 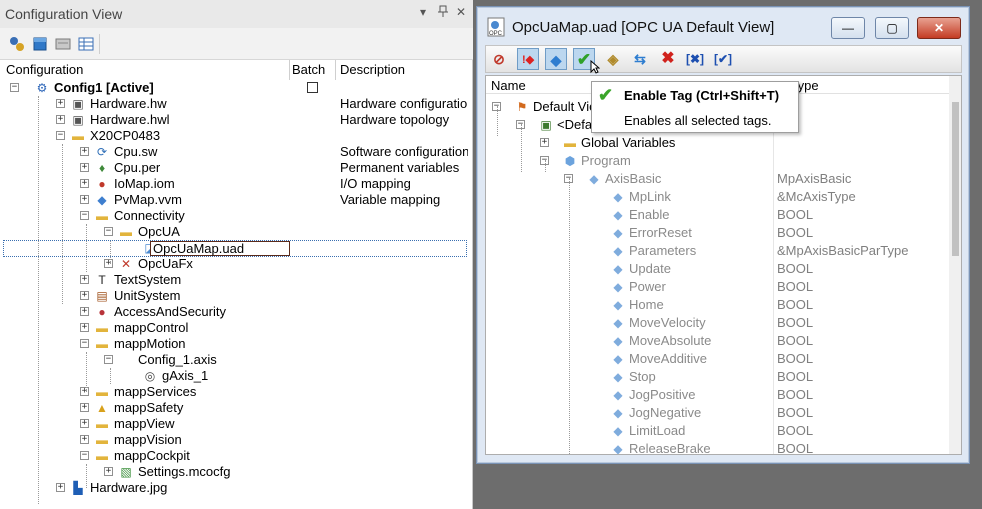 I want to click on opcua-tree-row: − ◆ AxisBasic MpAxisBasic, so click(x=717, y=179).